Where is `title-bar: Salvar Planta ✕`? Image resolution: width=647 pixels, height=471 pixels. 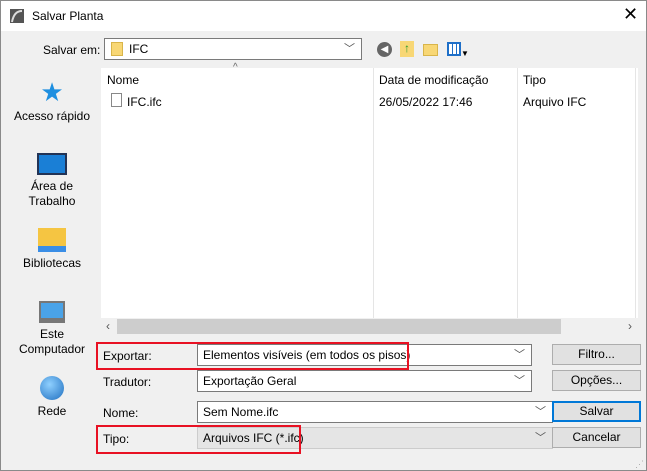
title-bar: Salvar Planta ✕ is located at coordinates (323, 16).